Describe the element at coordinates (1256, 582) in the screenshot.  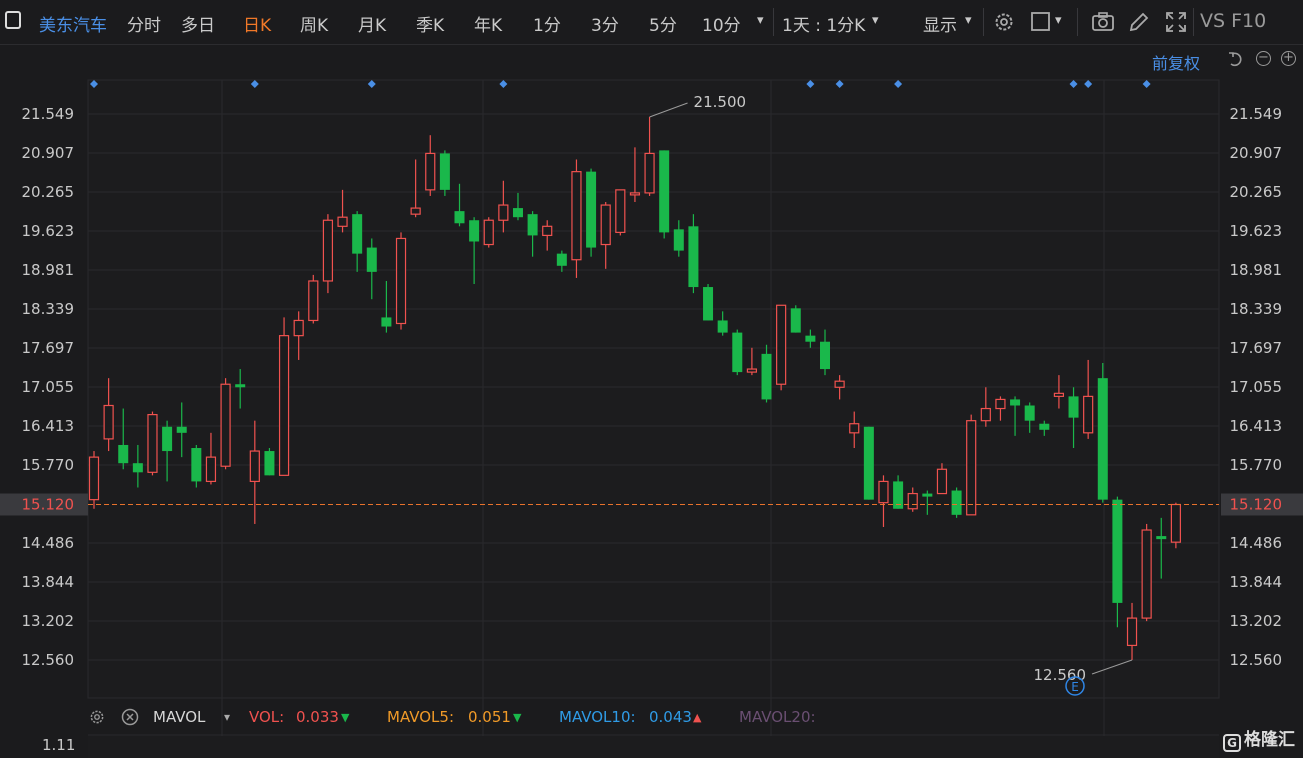
I see `y-tick-label-right: 13.844` at that location.